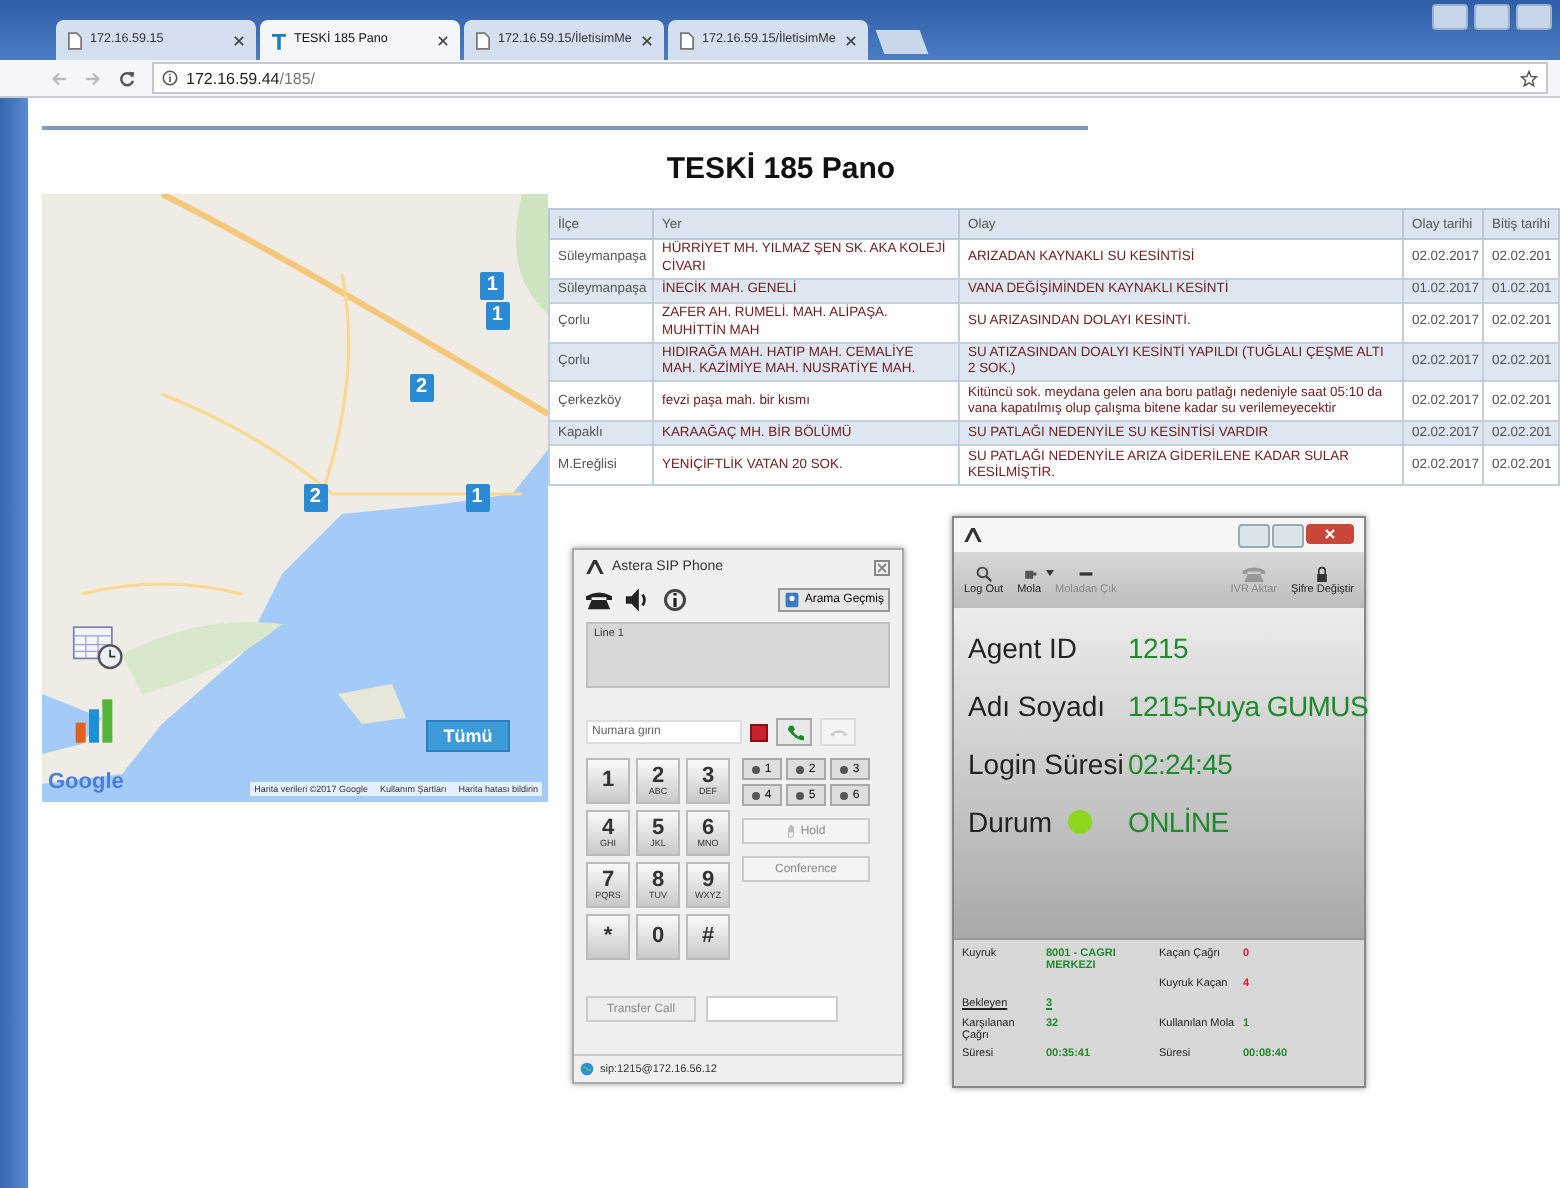  What do you see at coordinates (1047, 764) in the screenshot?
I see `field-label: Login Süresi` at bounding box center [1047, 764].